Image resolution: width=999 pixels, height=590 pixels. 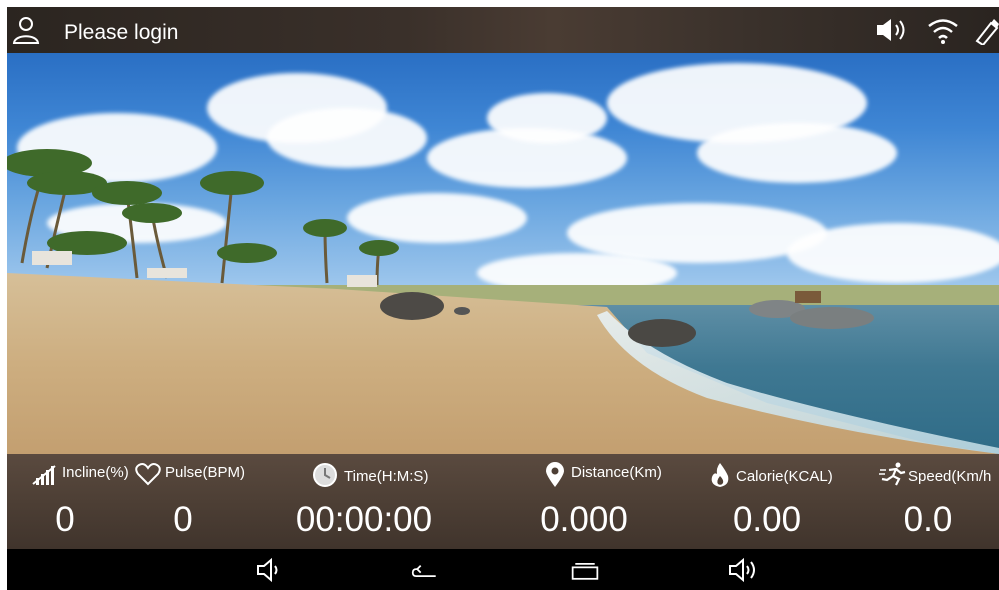 I want to click on distance-label: Distance(Km), so click(x=616, y=472).